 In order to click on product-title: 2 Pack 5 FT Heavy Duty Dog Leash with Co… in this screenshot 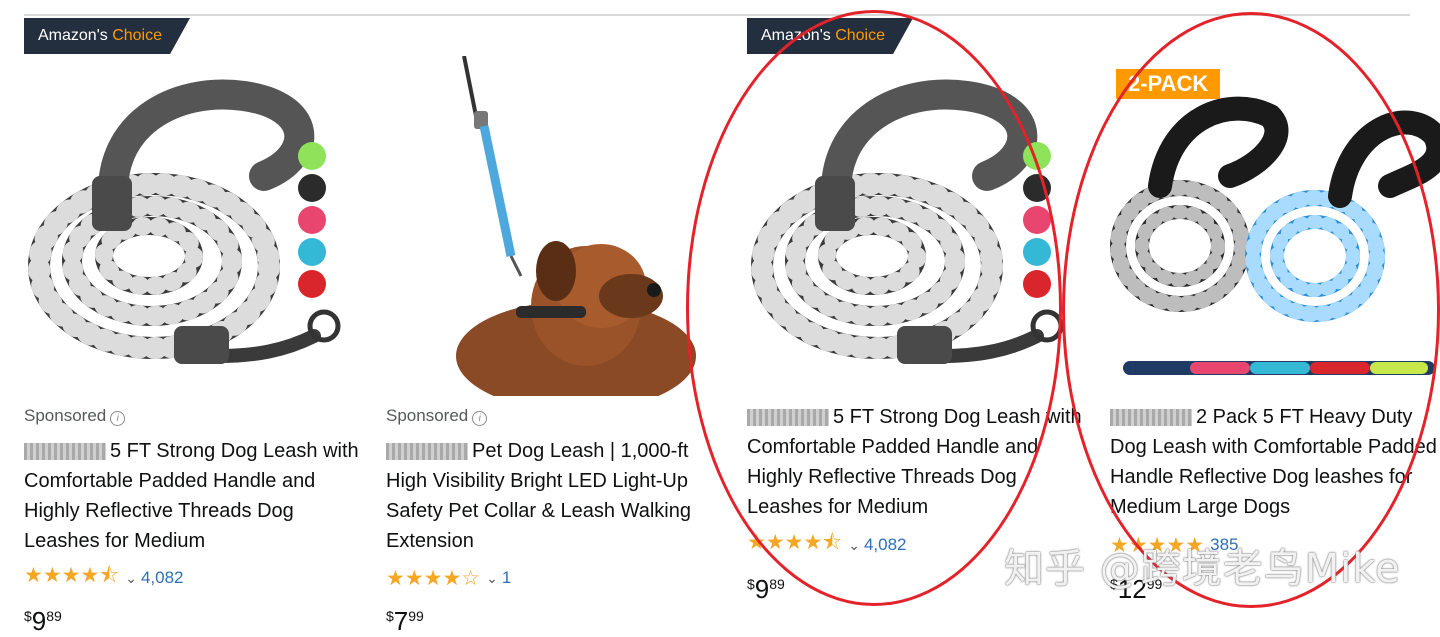, I will do `click(1275, 462)`.